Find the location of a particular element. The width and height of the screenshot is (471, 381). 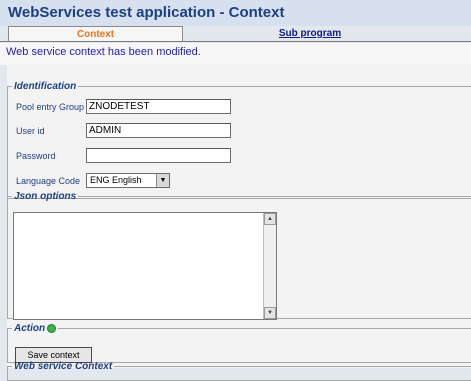

pool-entry-group-input: ZNODETEST is located at coordinates (158, 106).